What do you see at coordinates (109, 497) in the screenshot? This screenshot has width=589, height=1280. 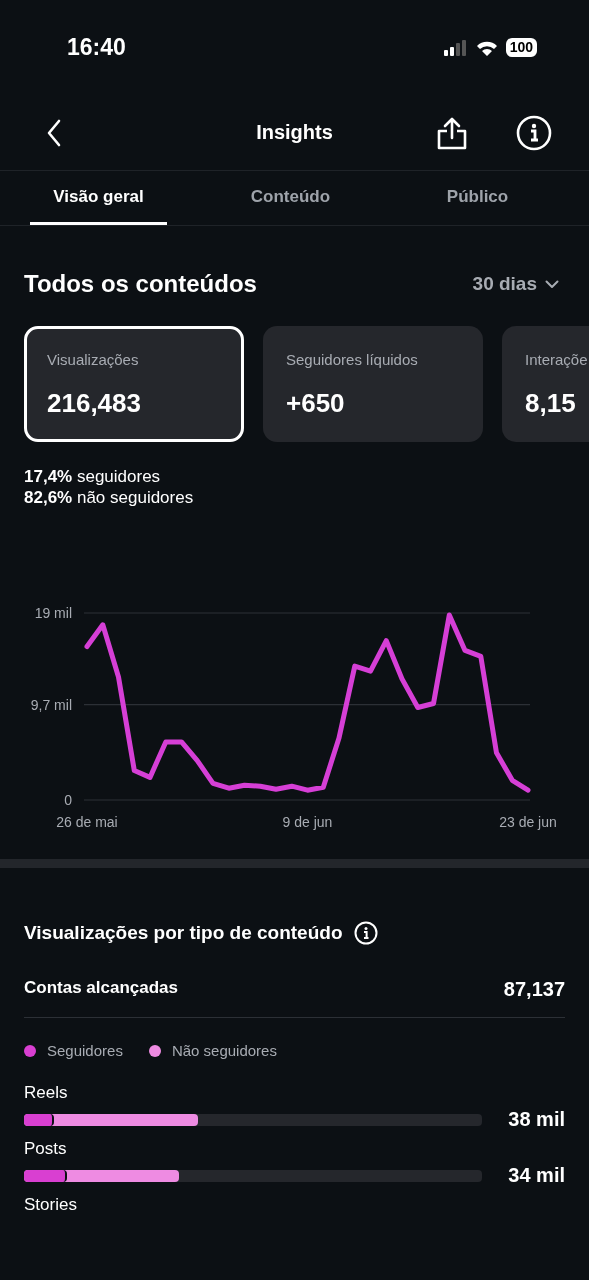 I see `audience-share-text: 82,6% não seguidores` at bounding box center [109, 497].